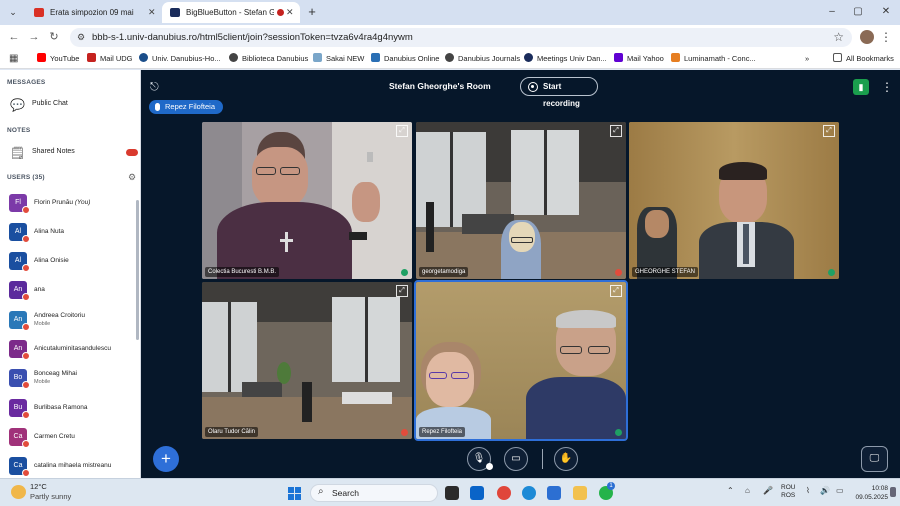  Describe the element at coordinates (840, 490) in the screenshot. I see `battery-icon: ▭` at that location.